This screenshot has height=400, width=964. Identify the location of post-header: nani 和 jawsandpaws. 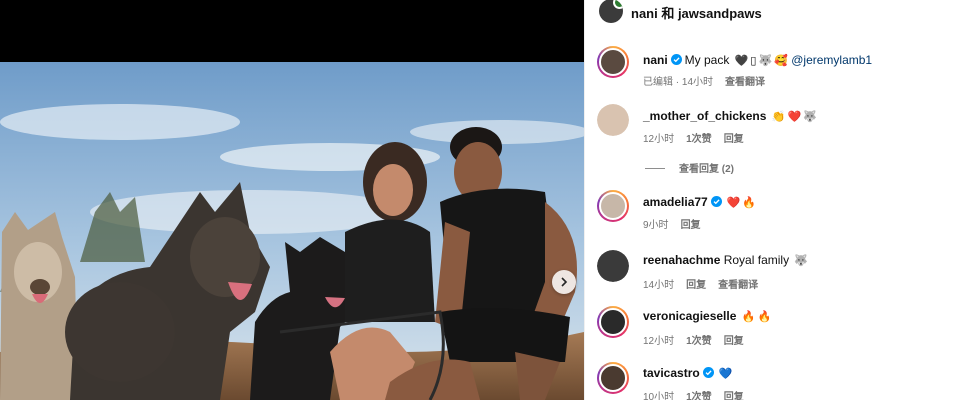
(774, 12).